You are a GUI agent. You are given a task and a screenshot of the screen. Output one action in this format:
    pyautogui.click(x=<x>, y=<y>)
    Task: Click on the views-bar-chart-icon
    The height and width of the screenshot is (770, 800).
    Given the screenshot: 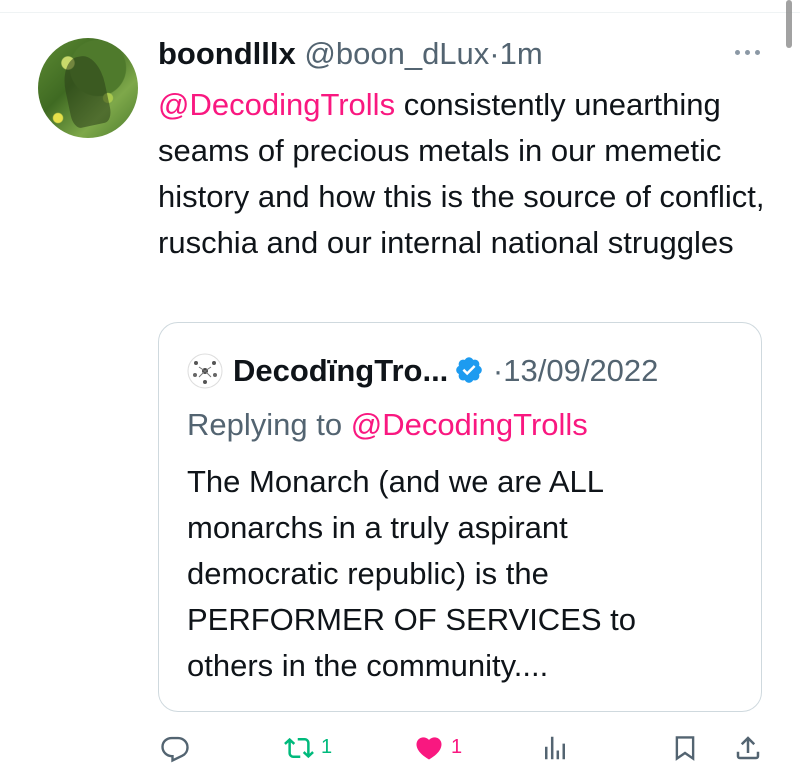 What is the action you would take?
    pyautogui.click(x=555, y=747)
    